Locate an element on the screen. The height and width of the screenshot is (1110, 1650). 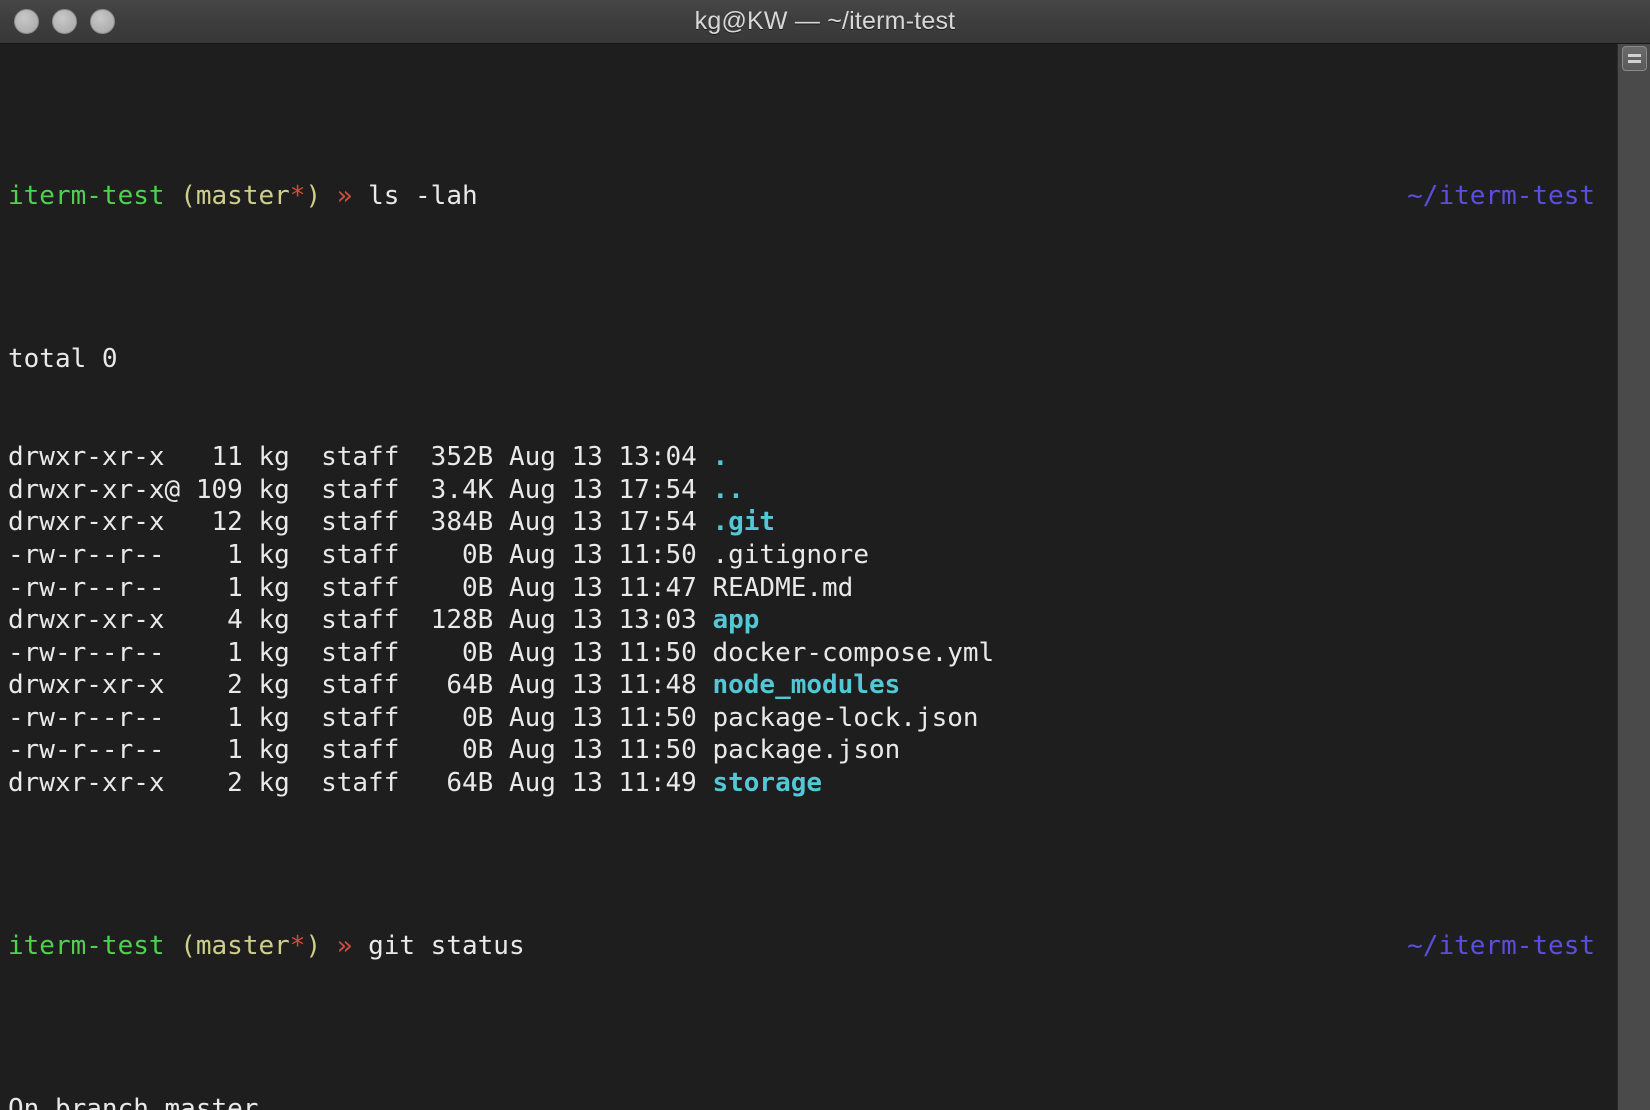
git-branch-line: On branch master is located at coordinates (133, 1102).